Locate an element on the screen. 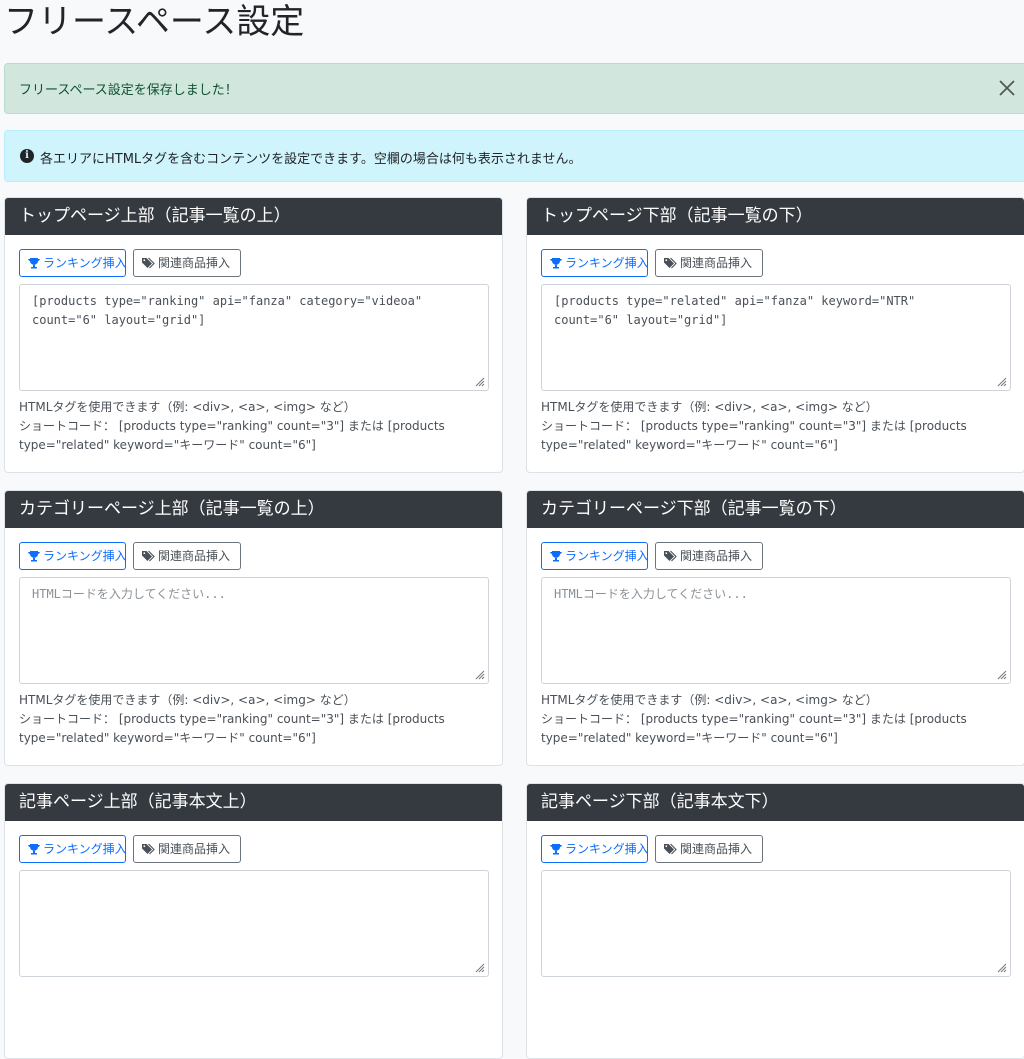  card-title: トップページ上部（記事一覧の上） is located at coordinates (253, 216).